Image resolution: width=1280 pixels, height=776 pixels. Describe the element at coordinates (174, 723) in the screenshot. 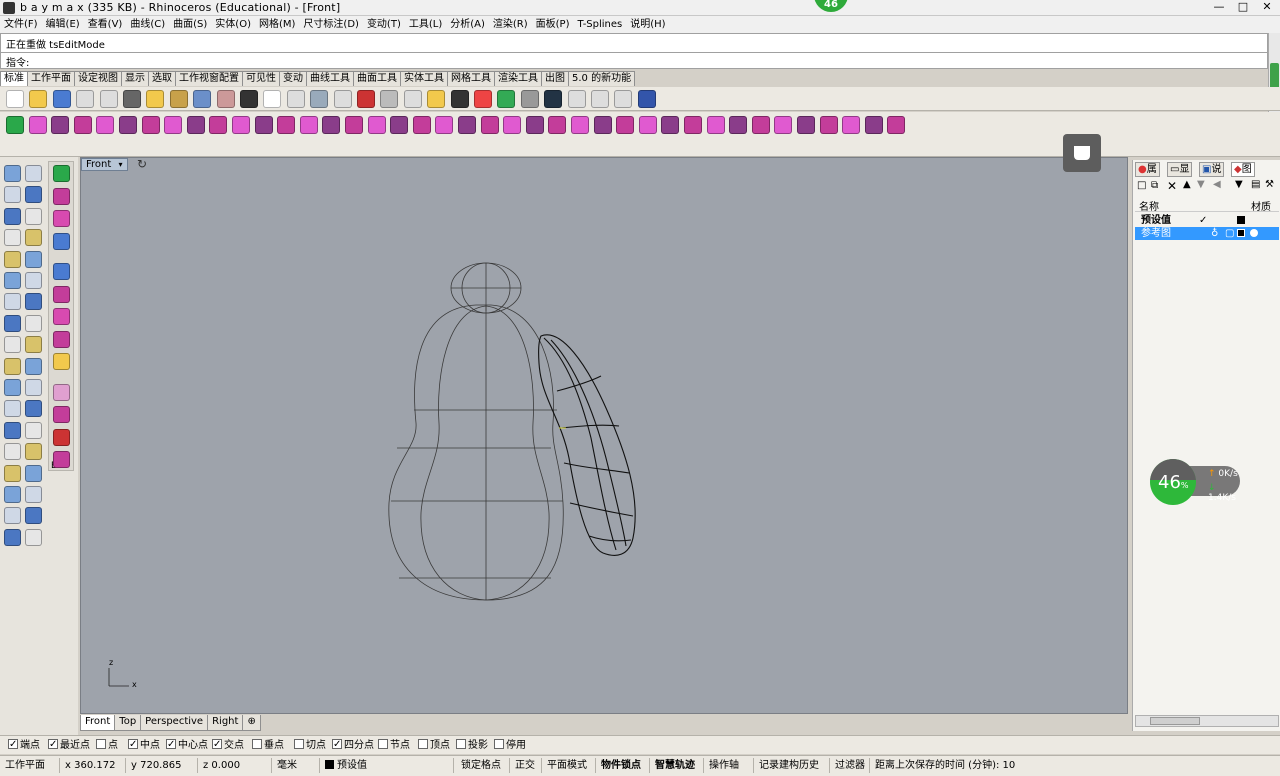

I see `viewport-tab-perspective: Perspective` at that location.